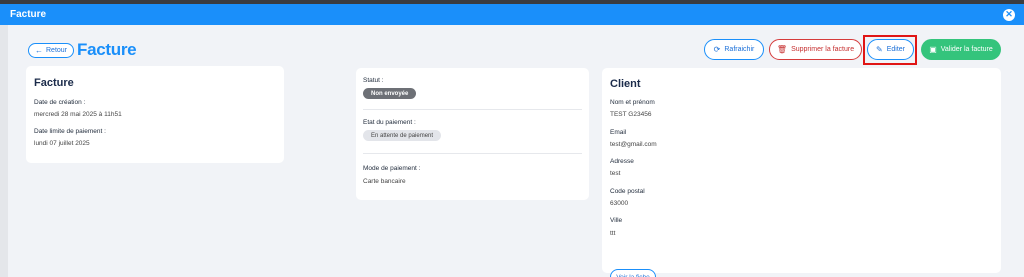 This screenshot has width=1024, height=277. Describe the element at coordinates (616, 220) in the screenshot. I see `client-city-label: Ville` at that location.